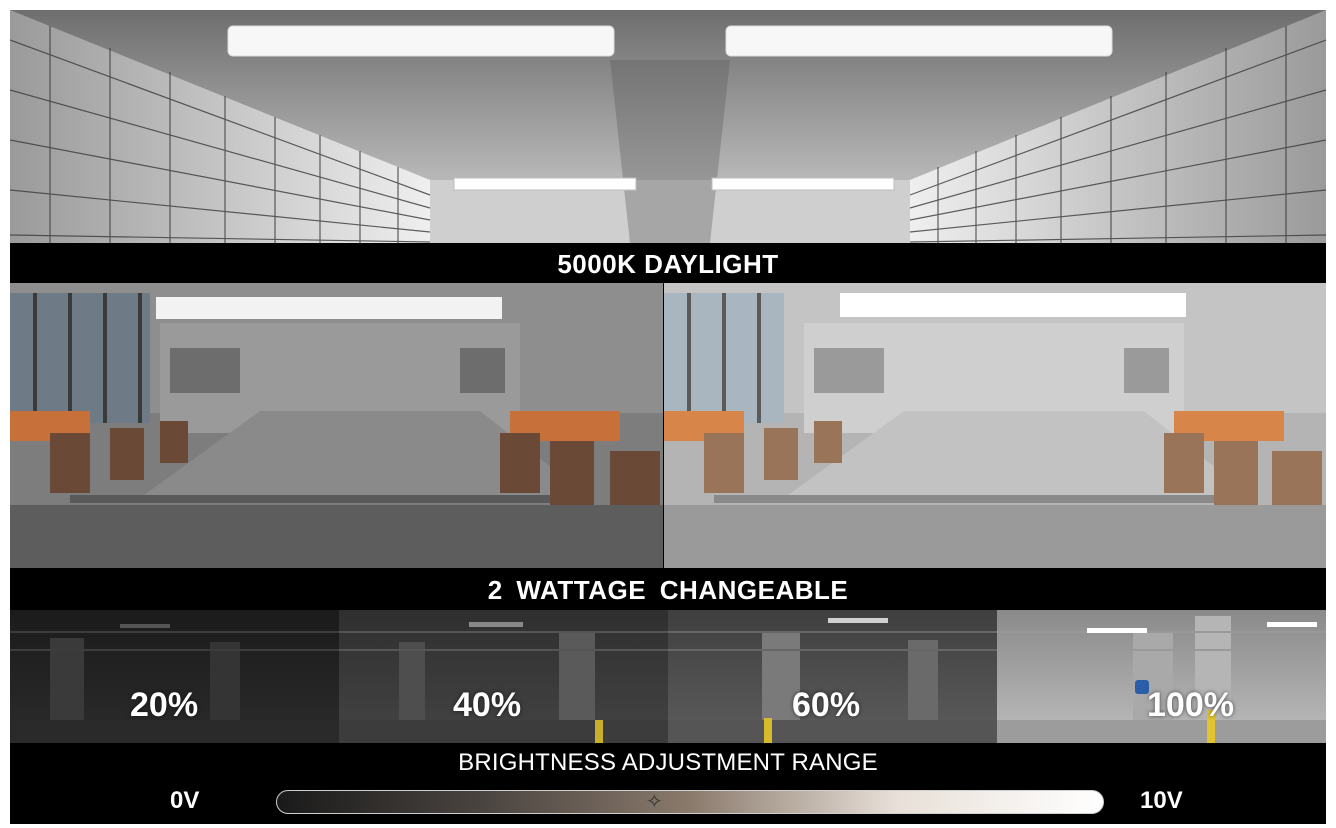 This screenshot has height=828, width=1336. What do you see at coordinates (654, 802) in the screenshot?
I see `lightbulb-icon: ✧` at bounding box center [654, 802].